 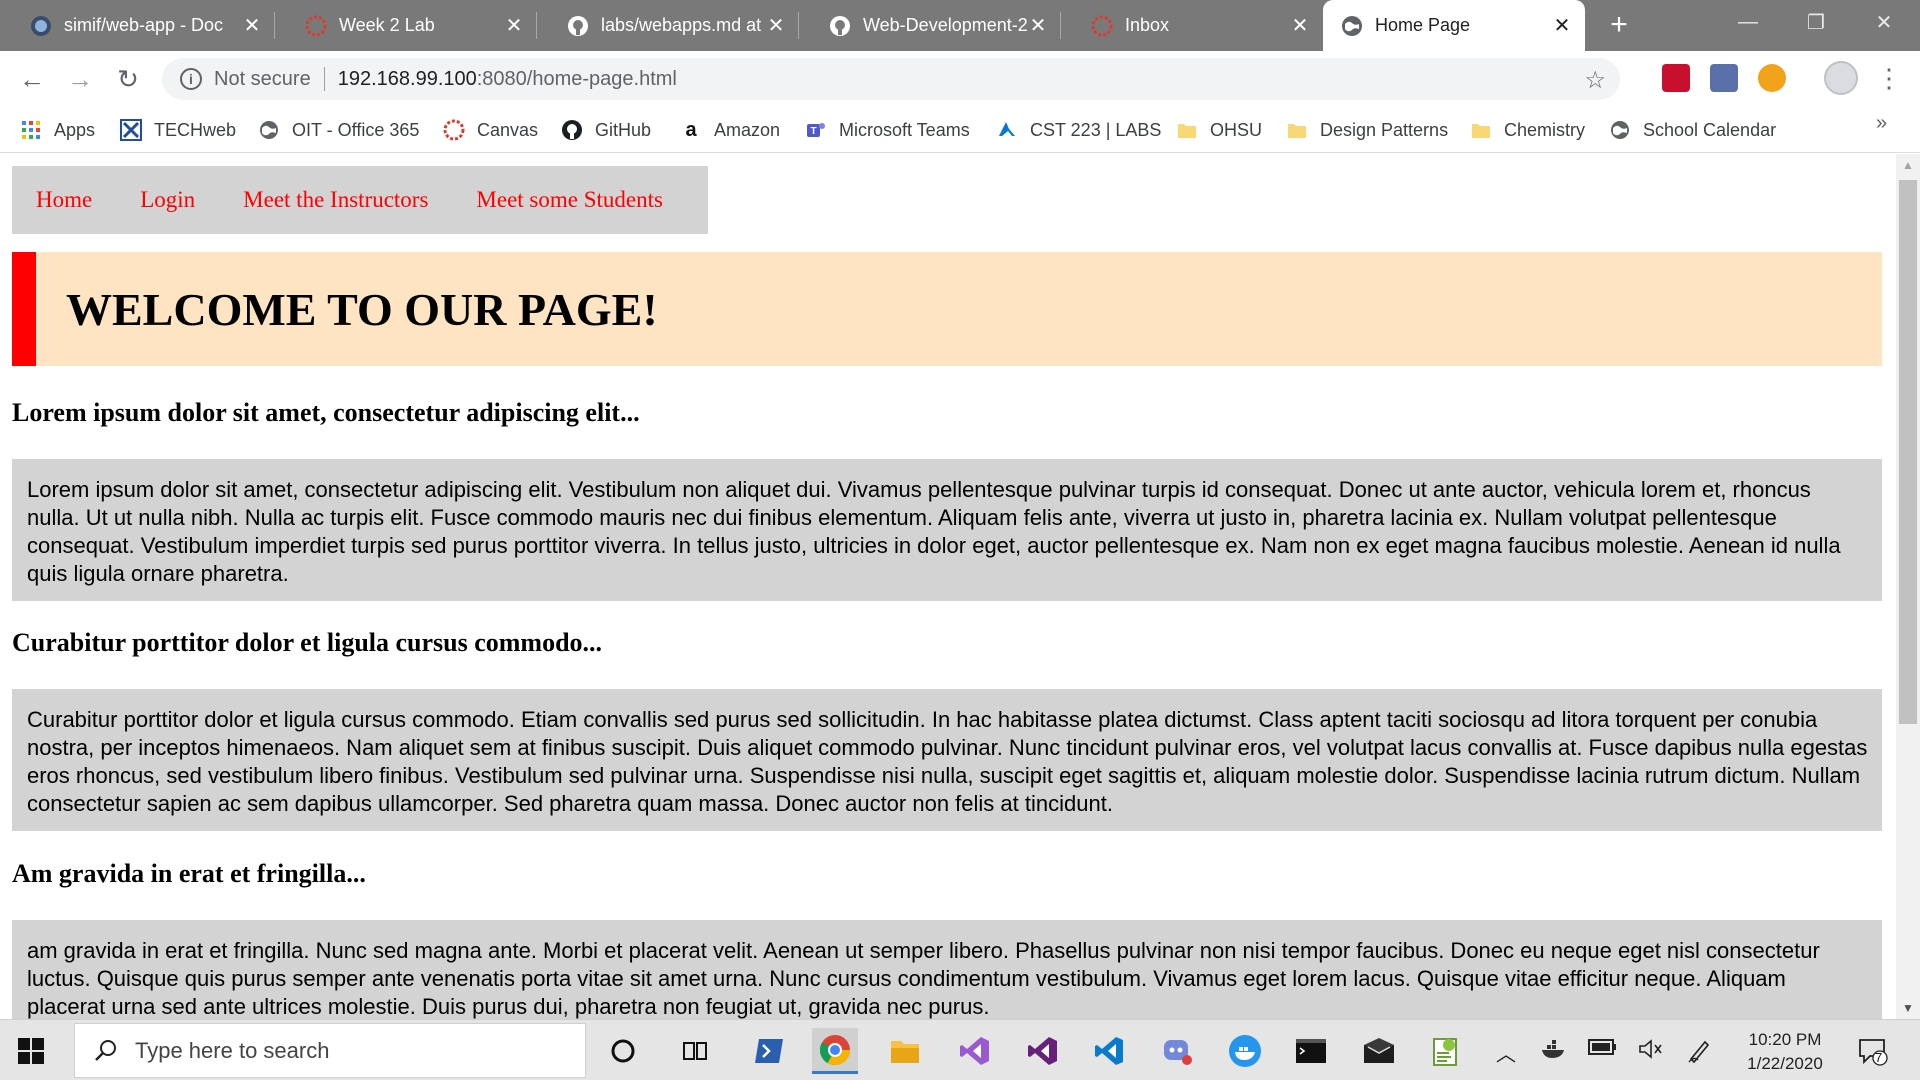 I want to click on volume-muted-icon, so click(x=1651, y=1052).